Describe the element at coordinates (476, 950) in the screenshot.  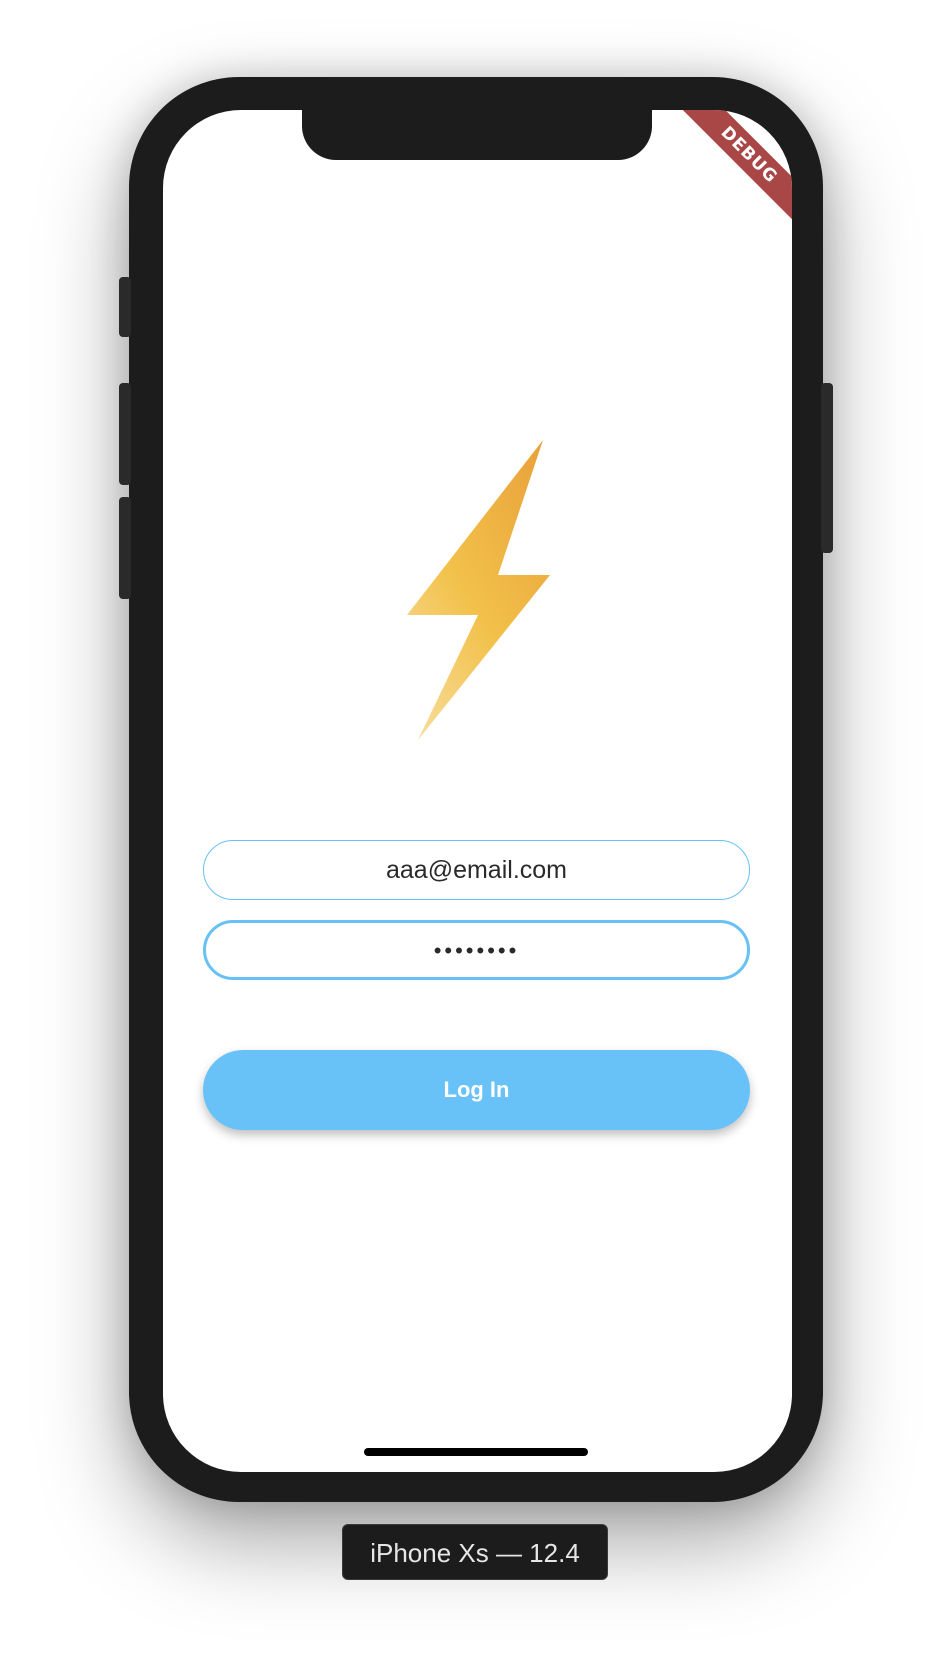
I see `password-field: ••••••••` at that location.